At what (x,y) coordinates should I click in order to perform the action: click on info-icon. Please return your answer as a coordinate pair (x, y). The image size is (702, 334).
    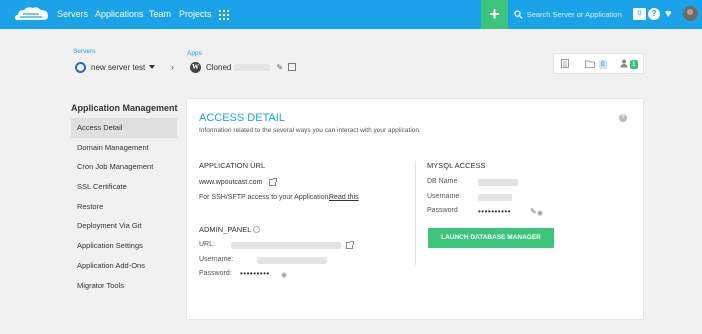
    Looking at the image, I should click on (256, 229).